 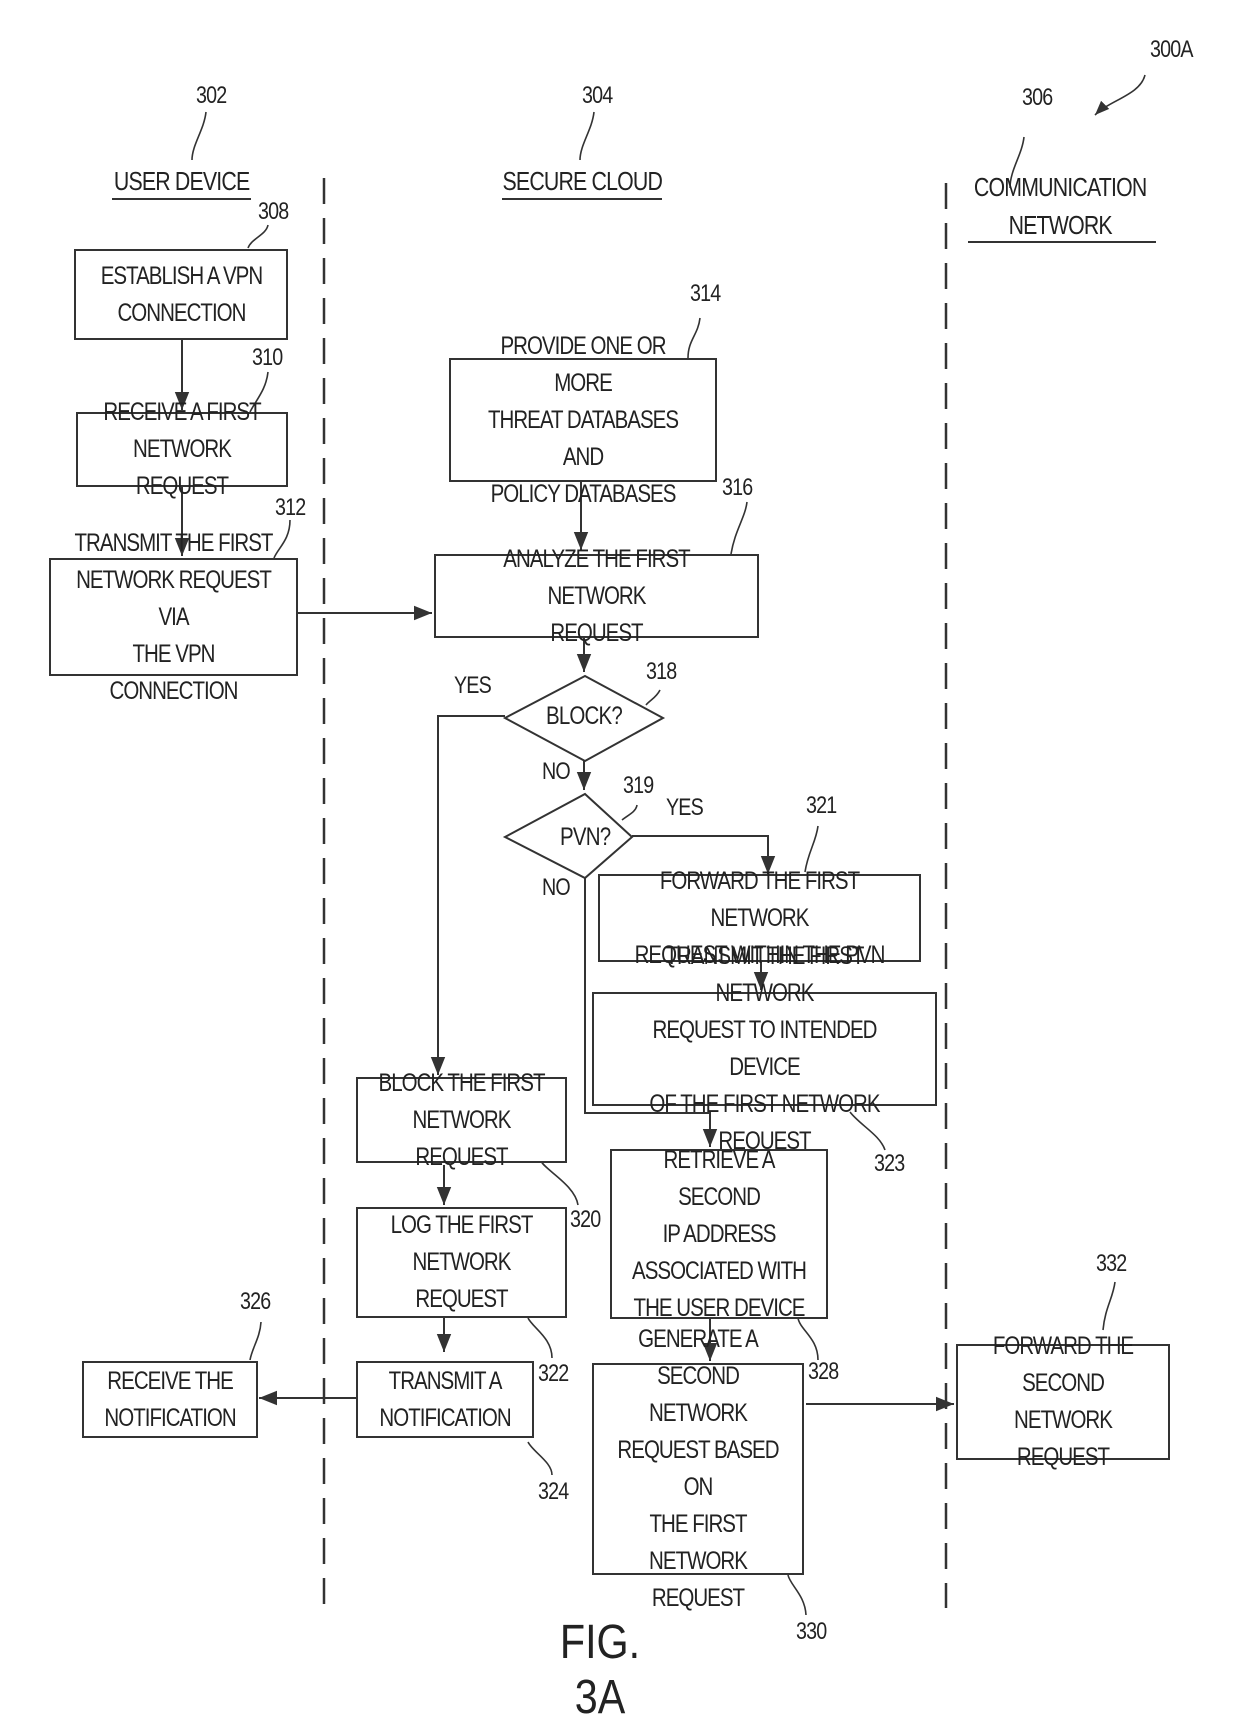 I want to click on ref-319: 319, so click(x=638, y=785).